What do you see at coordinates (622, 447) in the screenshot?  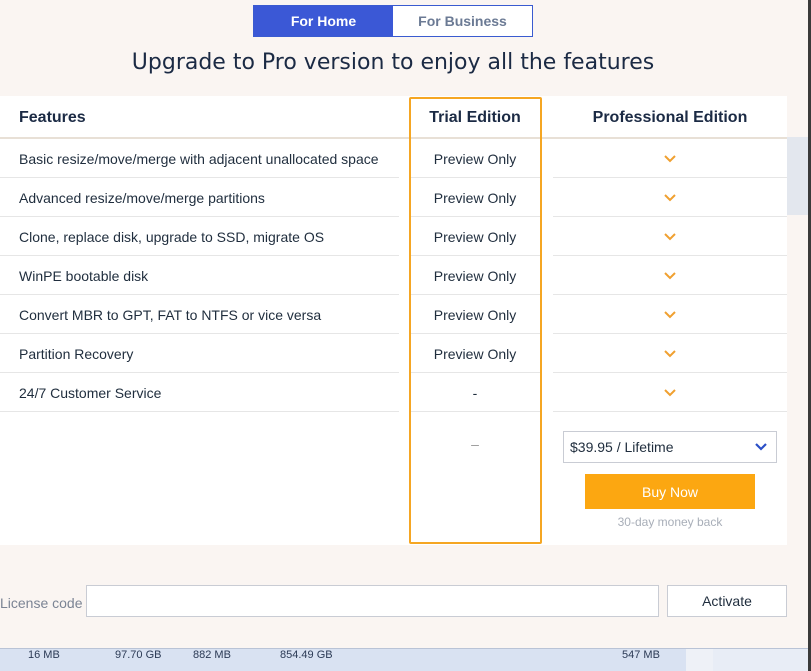 I see `price-plan-value: $39.95 / Lifetime` at bounding box center [622, 447].